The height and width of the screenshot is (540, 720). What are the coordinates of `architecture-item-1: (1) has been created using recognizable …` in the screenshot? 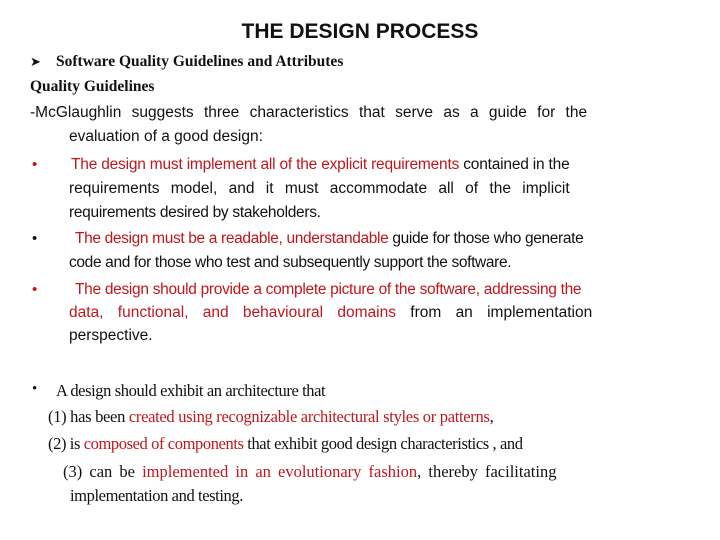 It's located at (271, 417).